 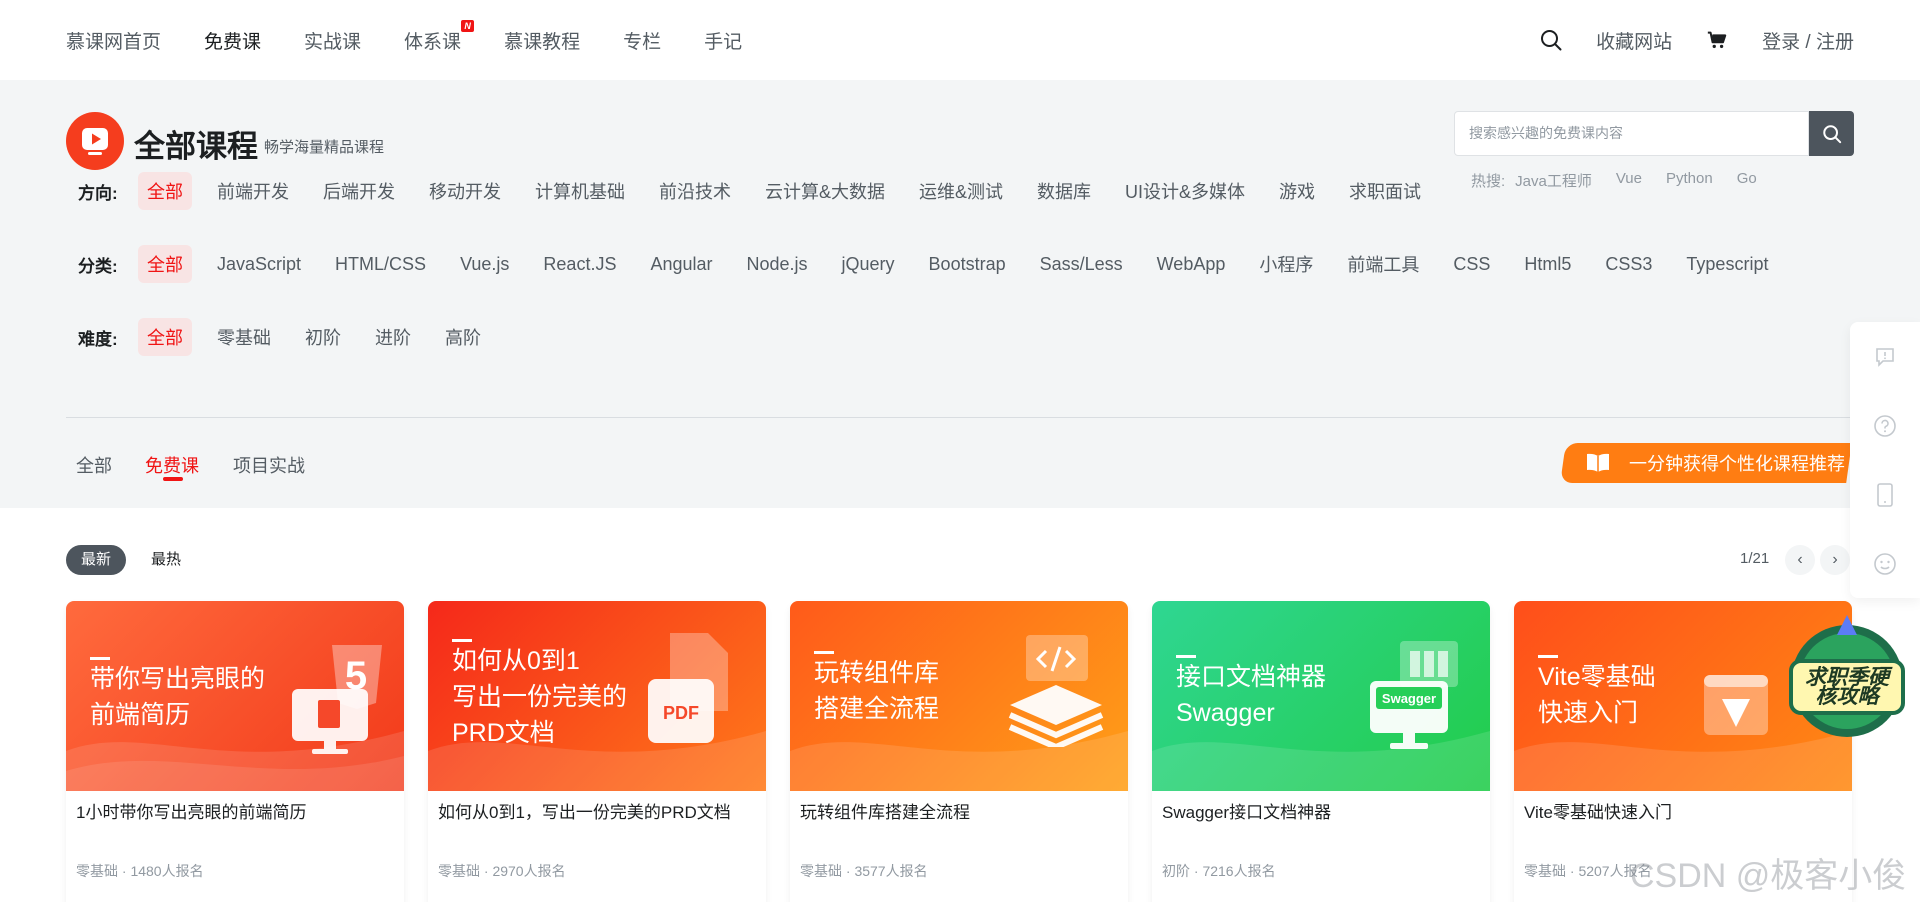 What do you see at coordinates (1553, 180) in the screenshot?
I see `hot-term-java: Java工程师` at bounding box center [1553, 180].